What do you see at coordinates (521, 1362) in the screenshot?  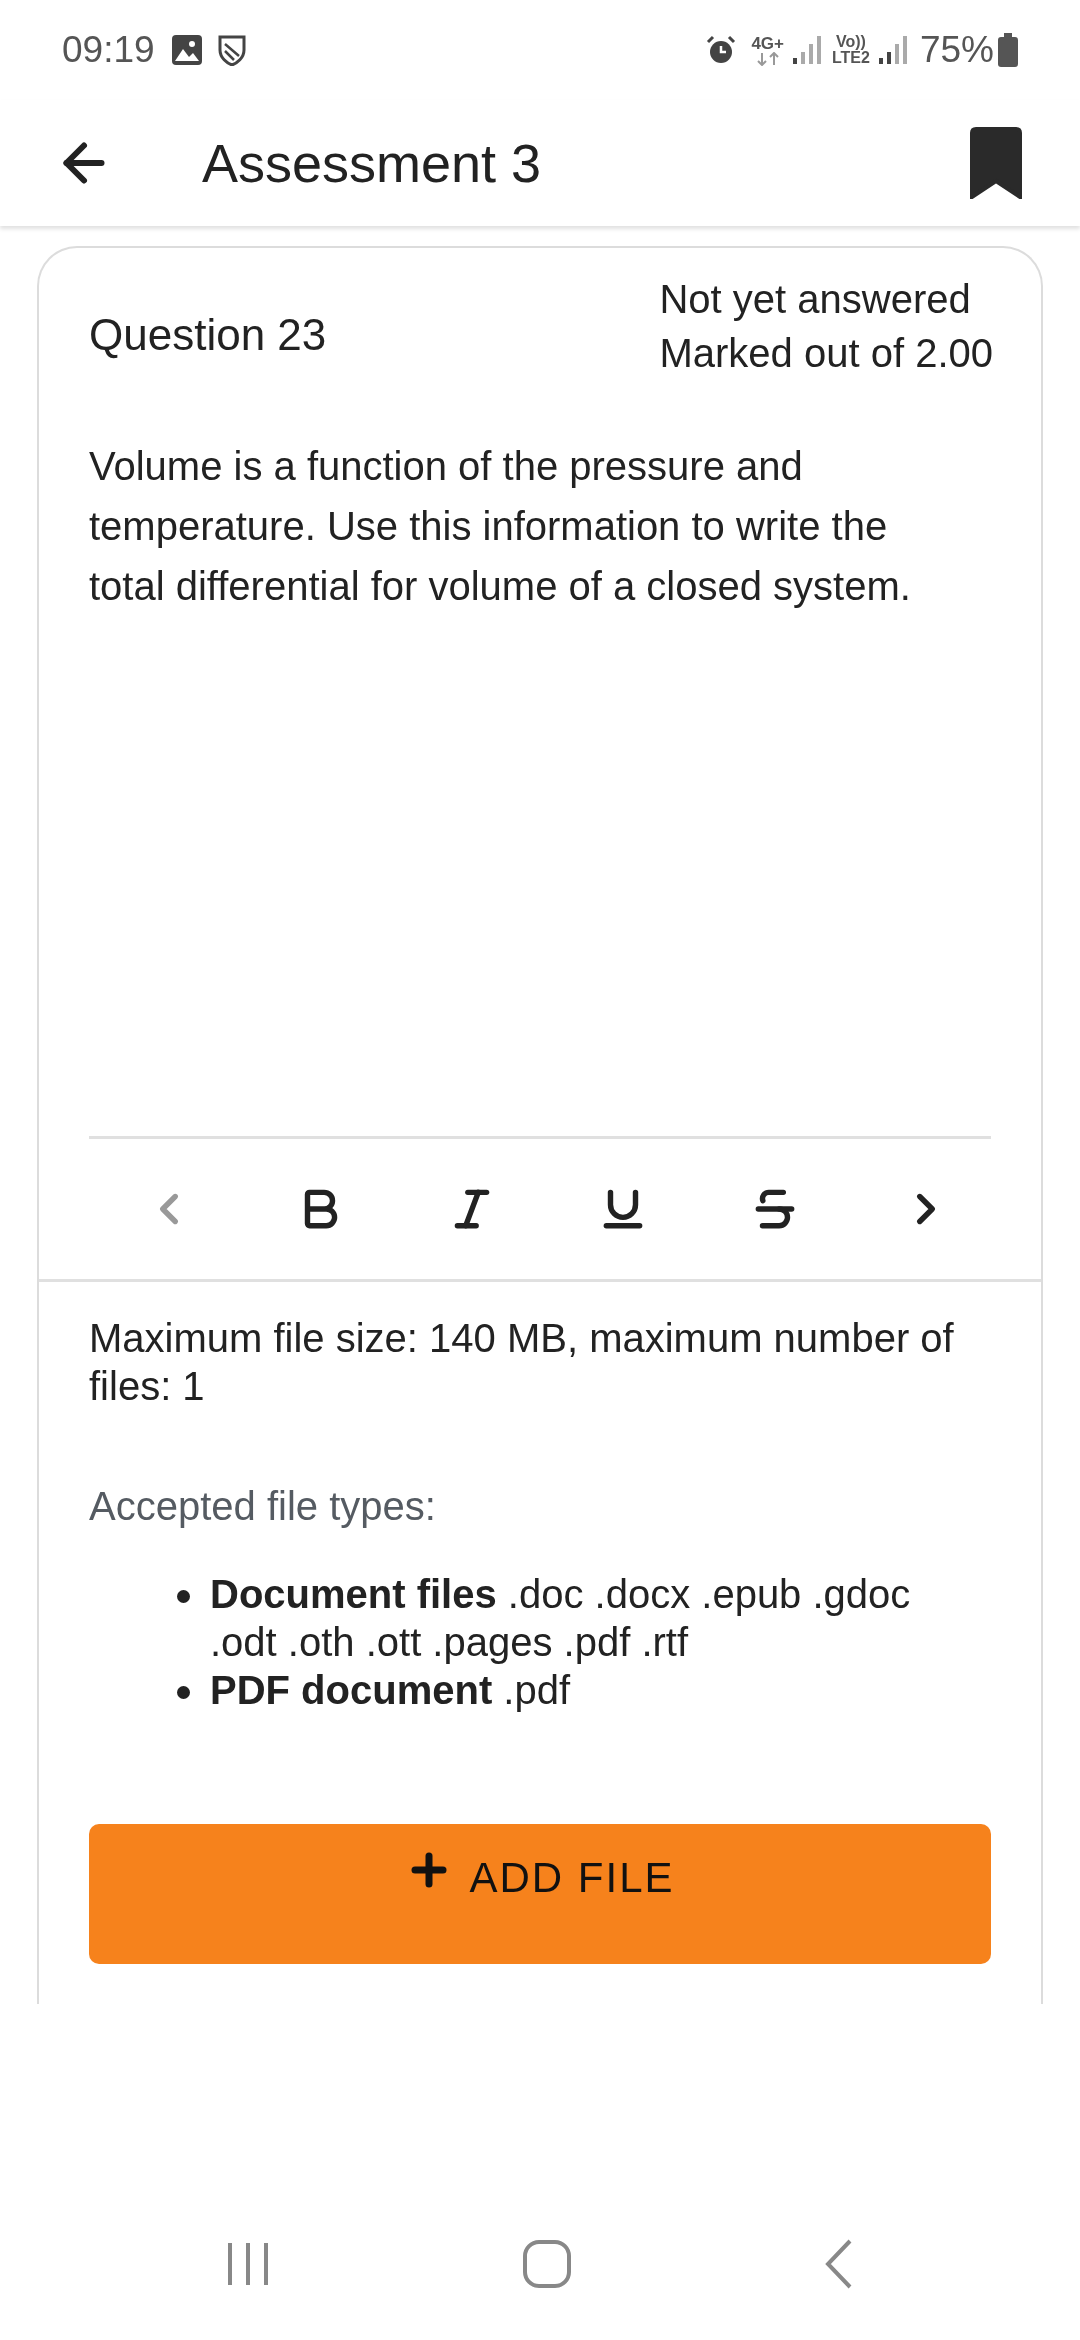 I see `file-limits-text: Maximum file size: 140 MB, maximum number of files: 1` at bounding box center [521, 1362].